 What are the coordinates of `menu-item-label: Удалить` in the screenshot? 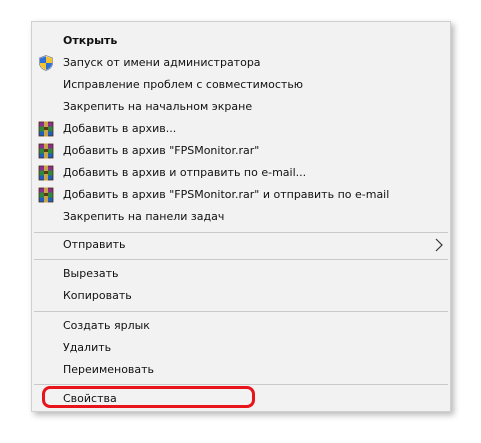 It's located at (87, 347).